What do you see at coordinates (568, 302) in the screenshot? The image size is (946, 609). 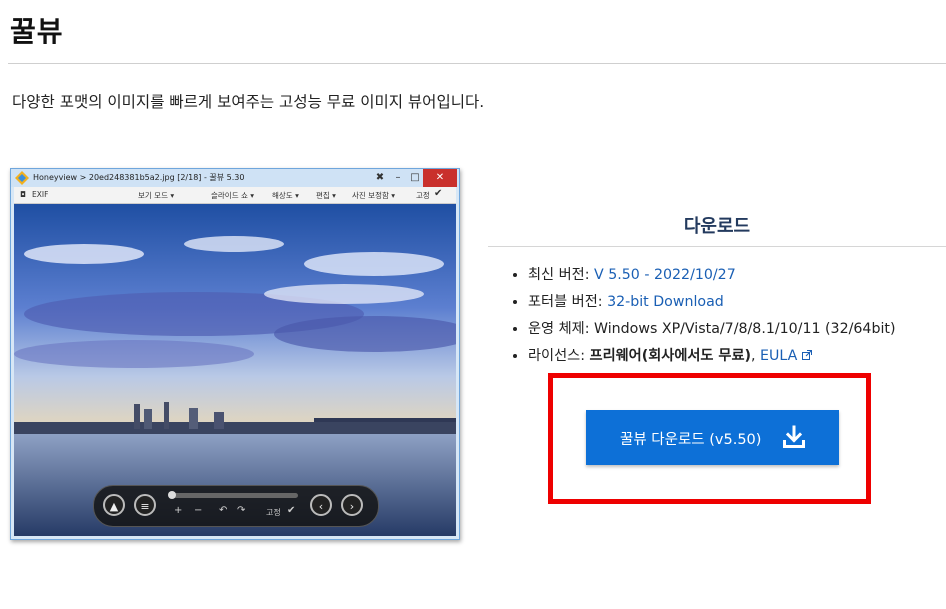 I see `portable-label: 포터블 버전:` at bounding box center [568, 302].